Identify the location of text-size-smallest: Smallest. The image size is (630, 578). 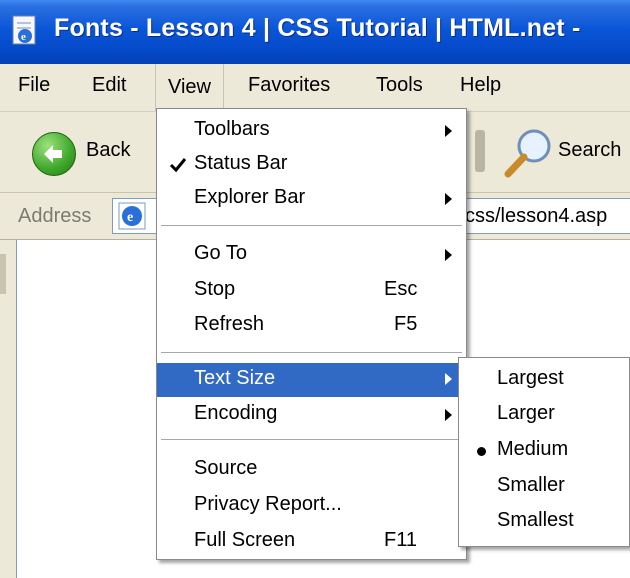
(544, 522).